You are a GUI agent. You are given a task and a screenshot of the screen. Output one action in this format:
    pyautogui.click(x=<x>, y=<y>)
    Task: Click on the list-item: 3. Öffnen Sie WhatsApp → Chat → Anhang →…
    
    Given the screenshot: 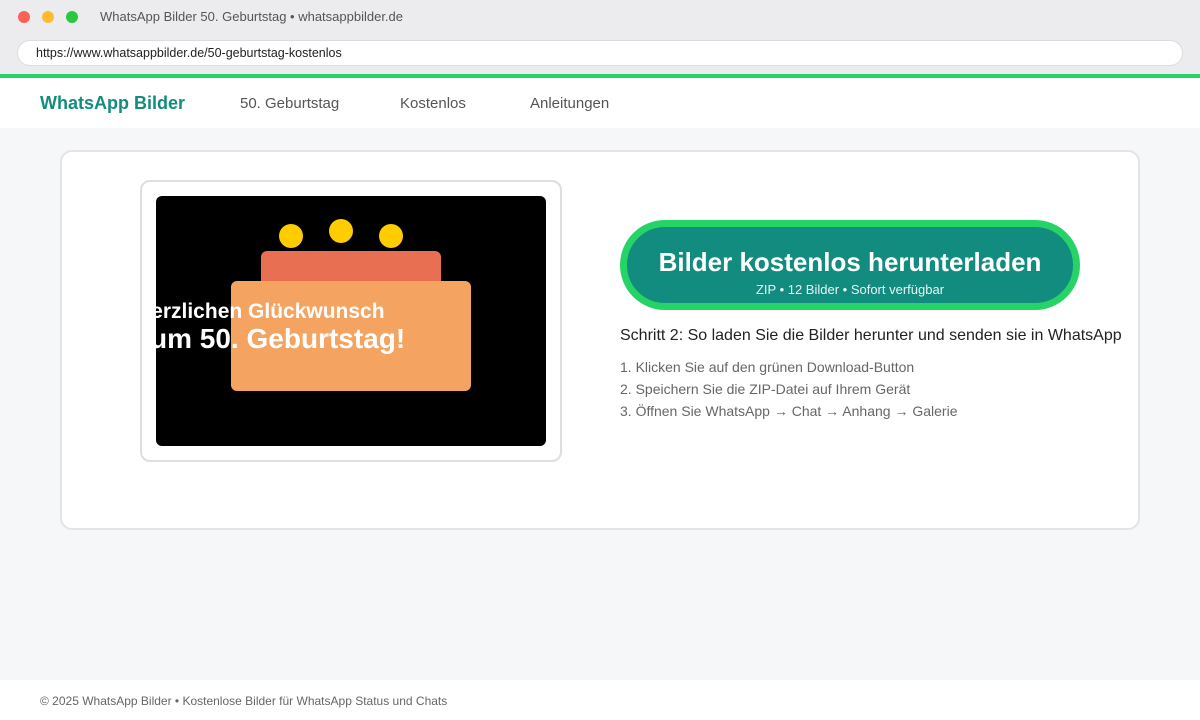 What is the action you would take?
    pyautogui.click(x=789, y=411)
    